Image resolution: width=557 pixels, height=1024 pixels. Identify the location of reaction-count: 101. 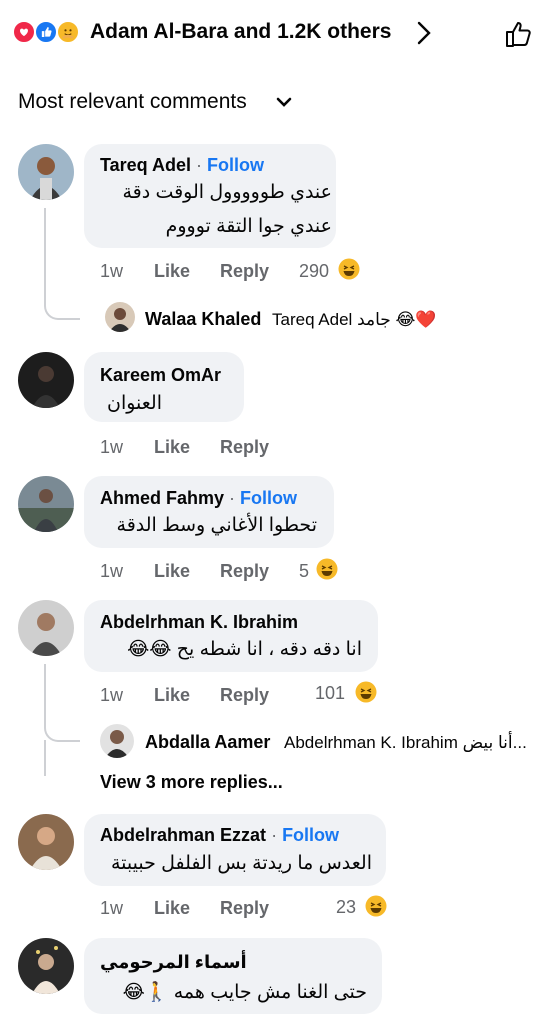
(330, 693).